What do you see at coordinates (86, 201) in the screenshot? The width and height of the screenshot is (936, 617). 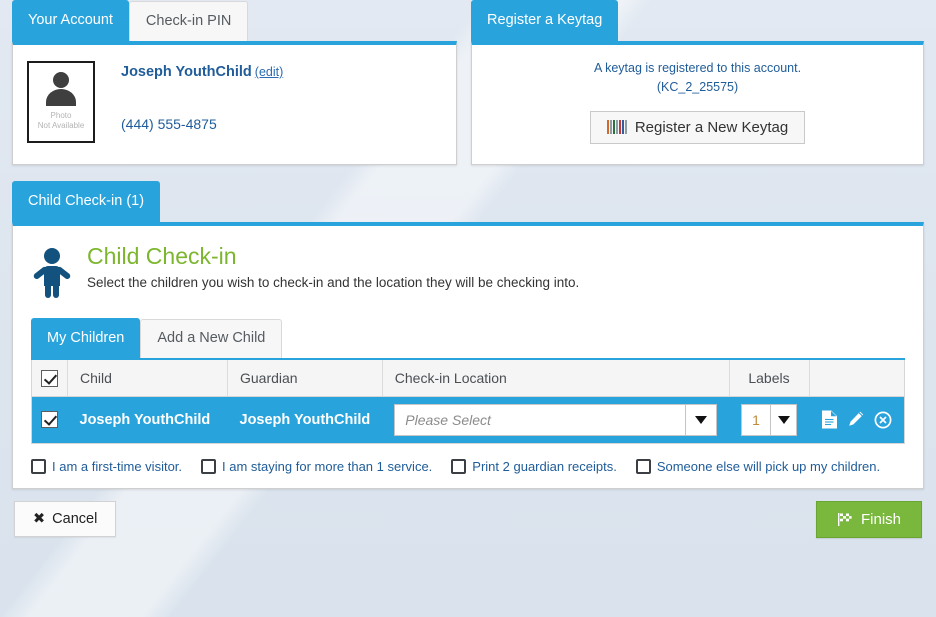 I see `tab-child-checkin: Child Check-in (1)` at bounding box center [86, 201].